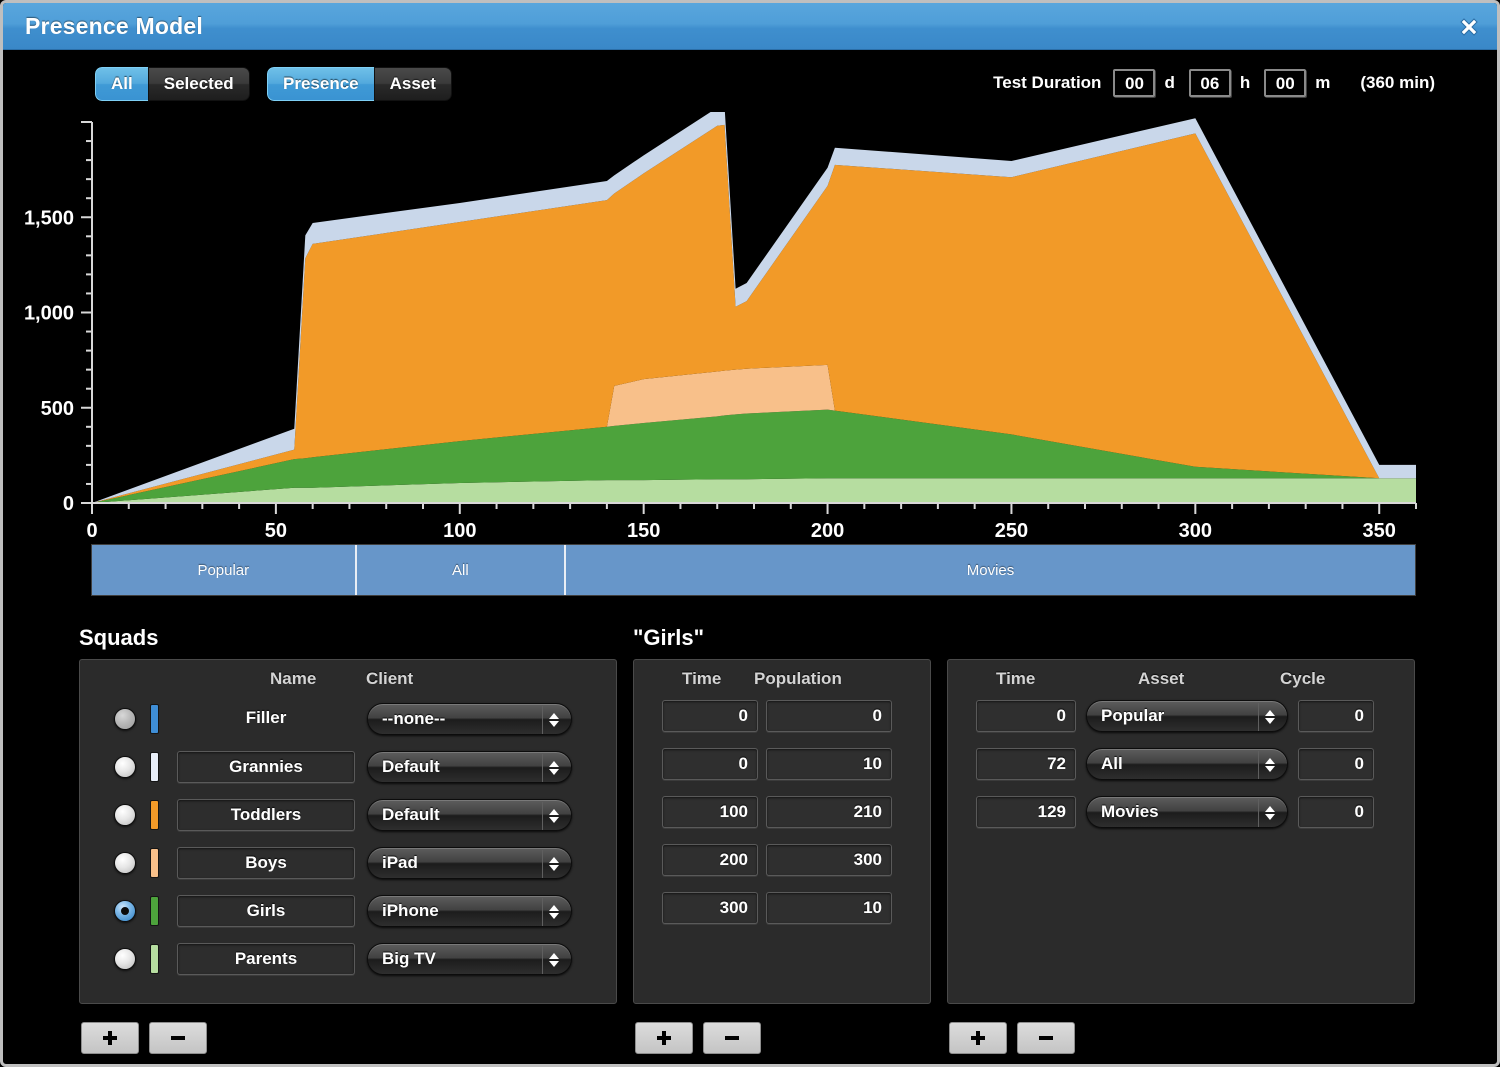 This screenshot has width=1500, height=1067. Describe the element at coordinates (1011, 531) in the screenshot. I see `x-tick-label: 250` at that location.